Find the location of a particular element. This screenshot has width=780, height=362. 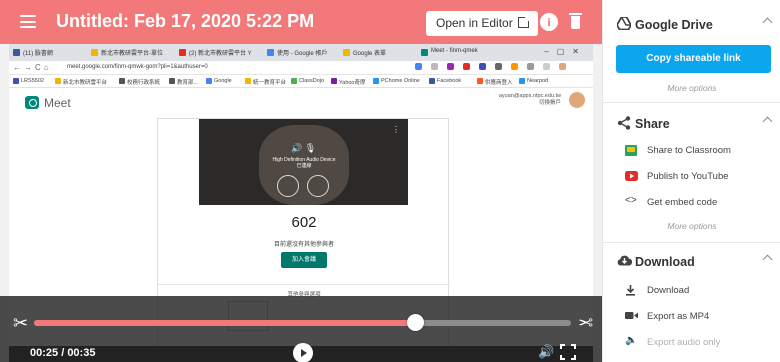

bookmark: 供應商登入 is located at coordinates (495, 82).